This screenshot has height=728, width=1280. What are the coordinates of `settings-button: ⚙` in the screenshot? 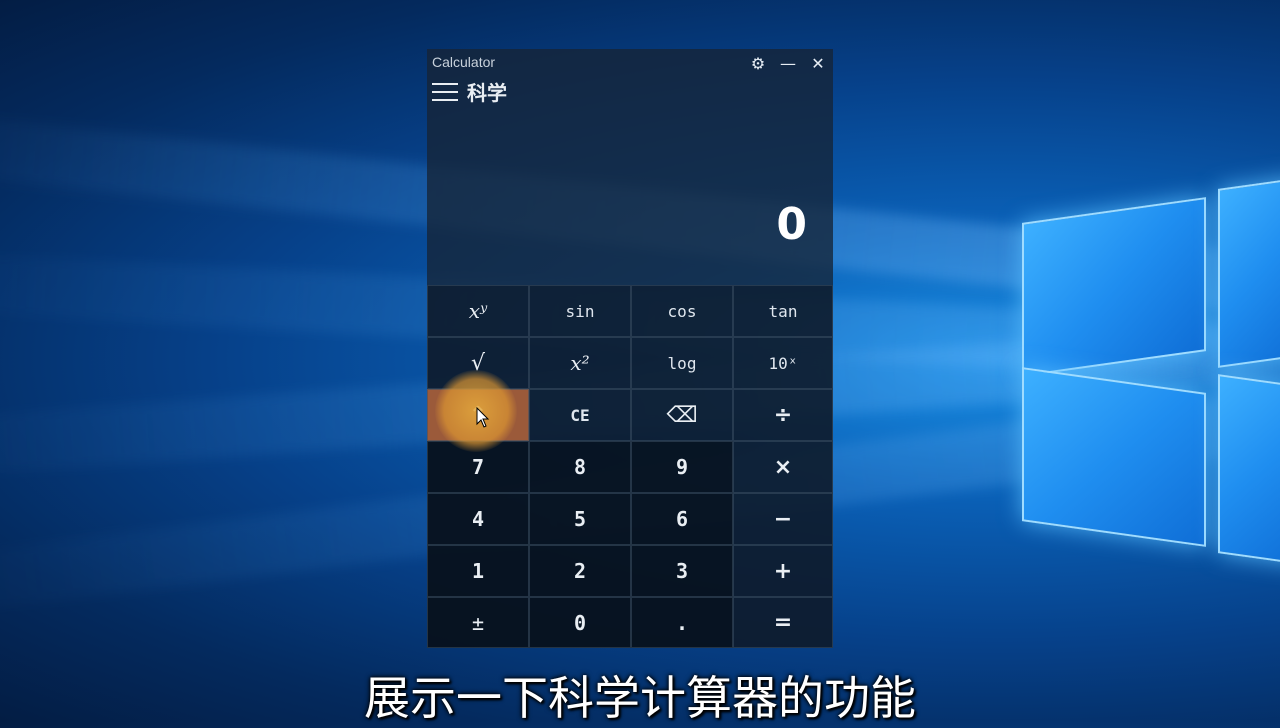 It's located at (758, 64).